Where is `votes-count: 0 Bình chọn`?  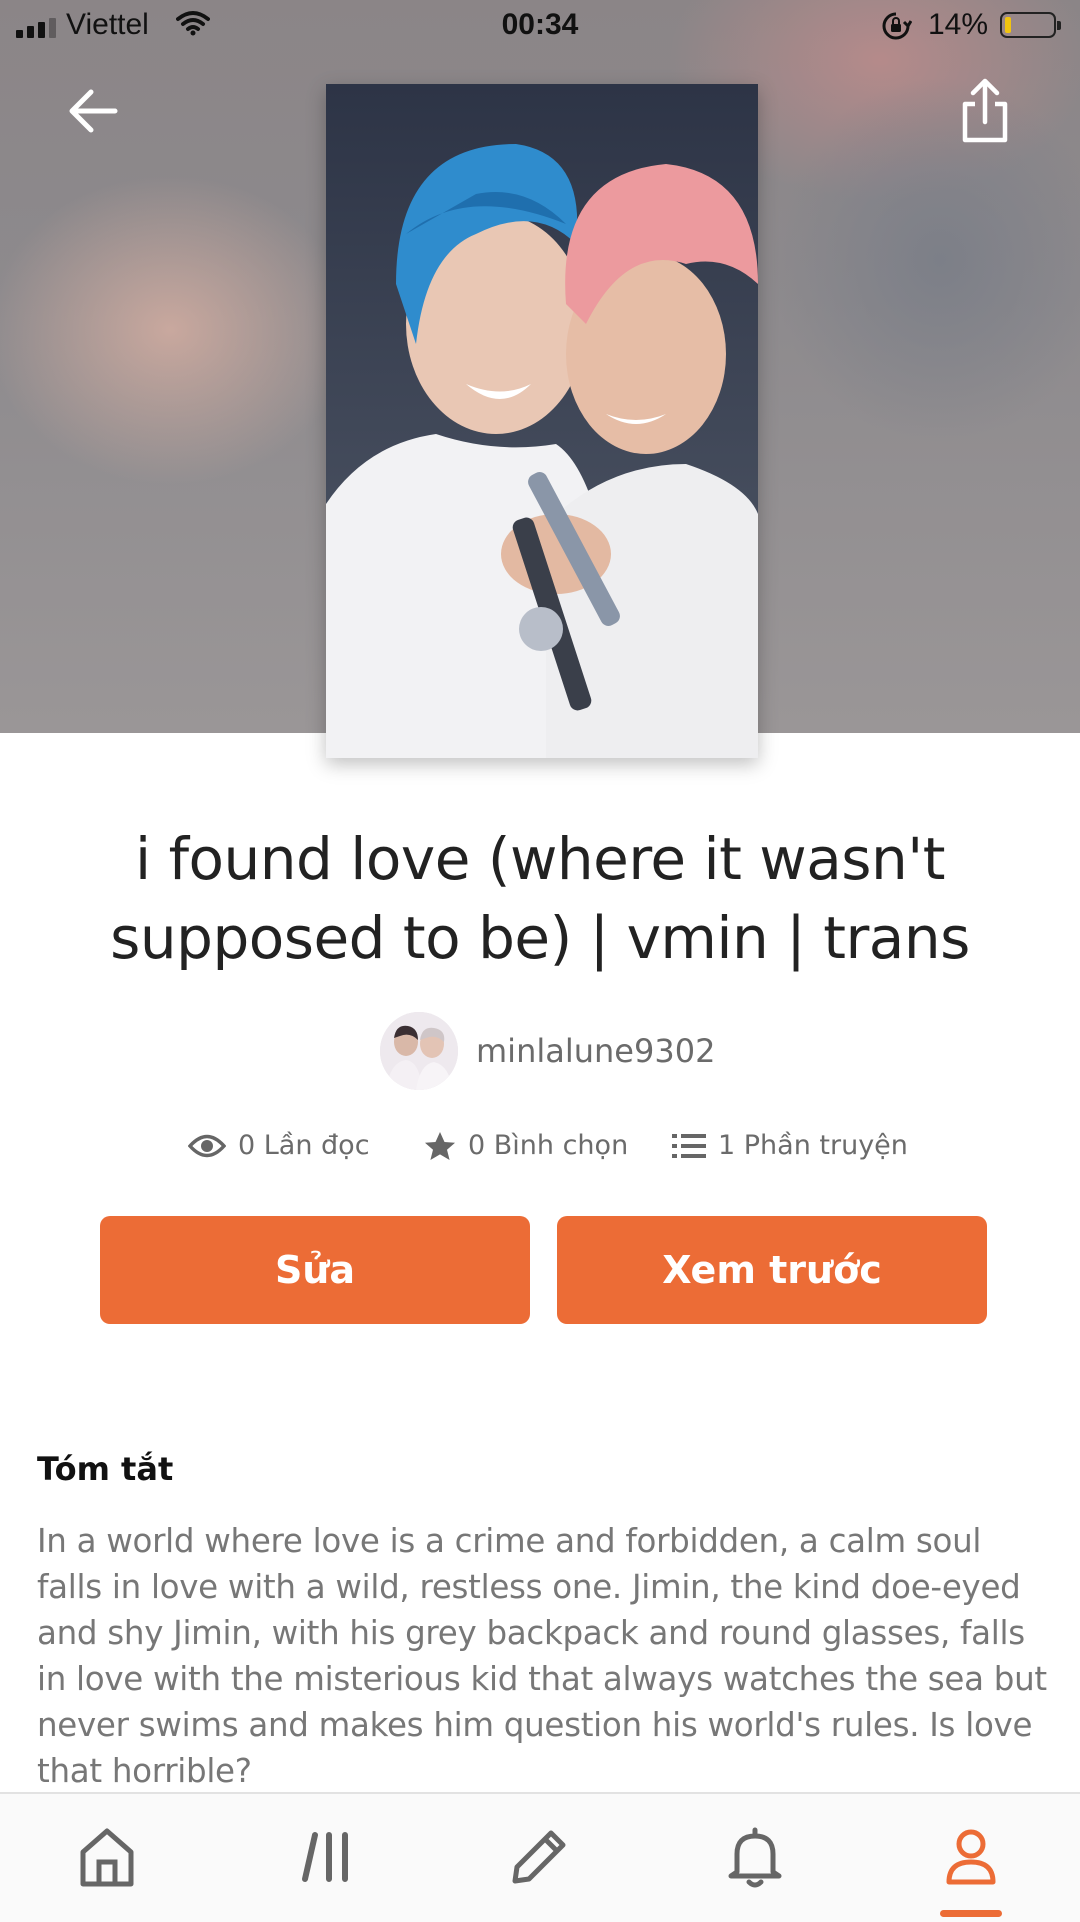 votes-count: 0 Bình chọn is located at coordinates (548, 1145).